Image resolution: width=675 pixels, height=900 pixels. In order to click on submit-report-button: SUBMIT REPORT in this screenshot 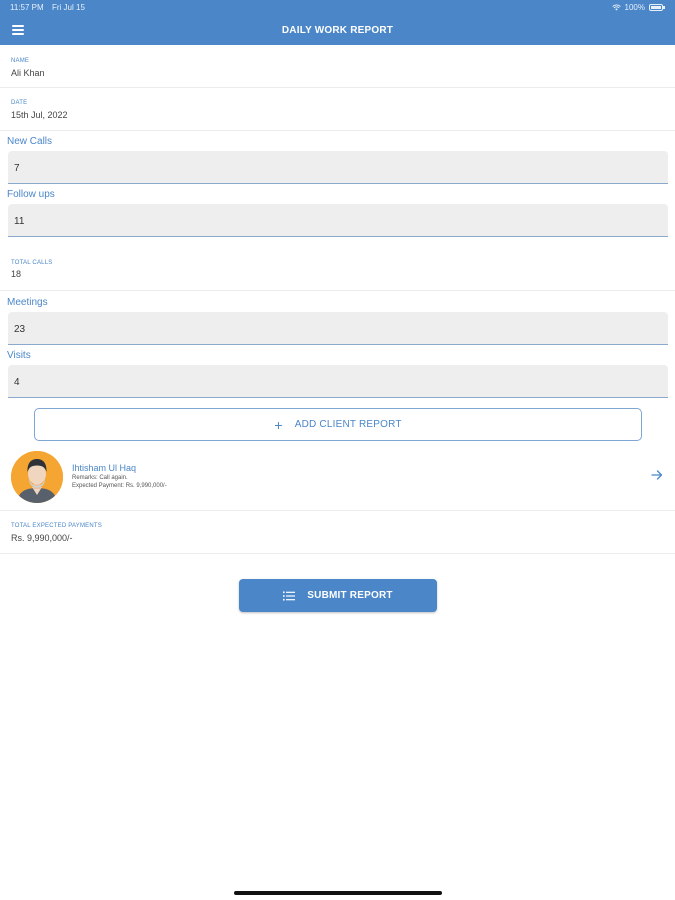, I will do `click(338, 595)`.